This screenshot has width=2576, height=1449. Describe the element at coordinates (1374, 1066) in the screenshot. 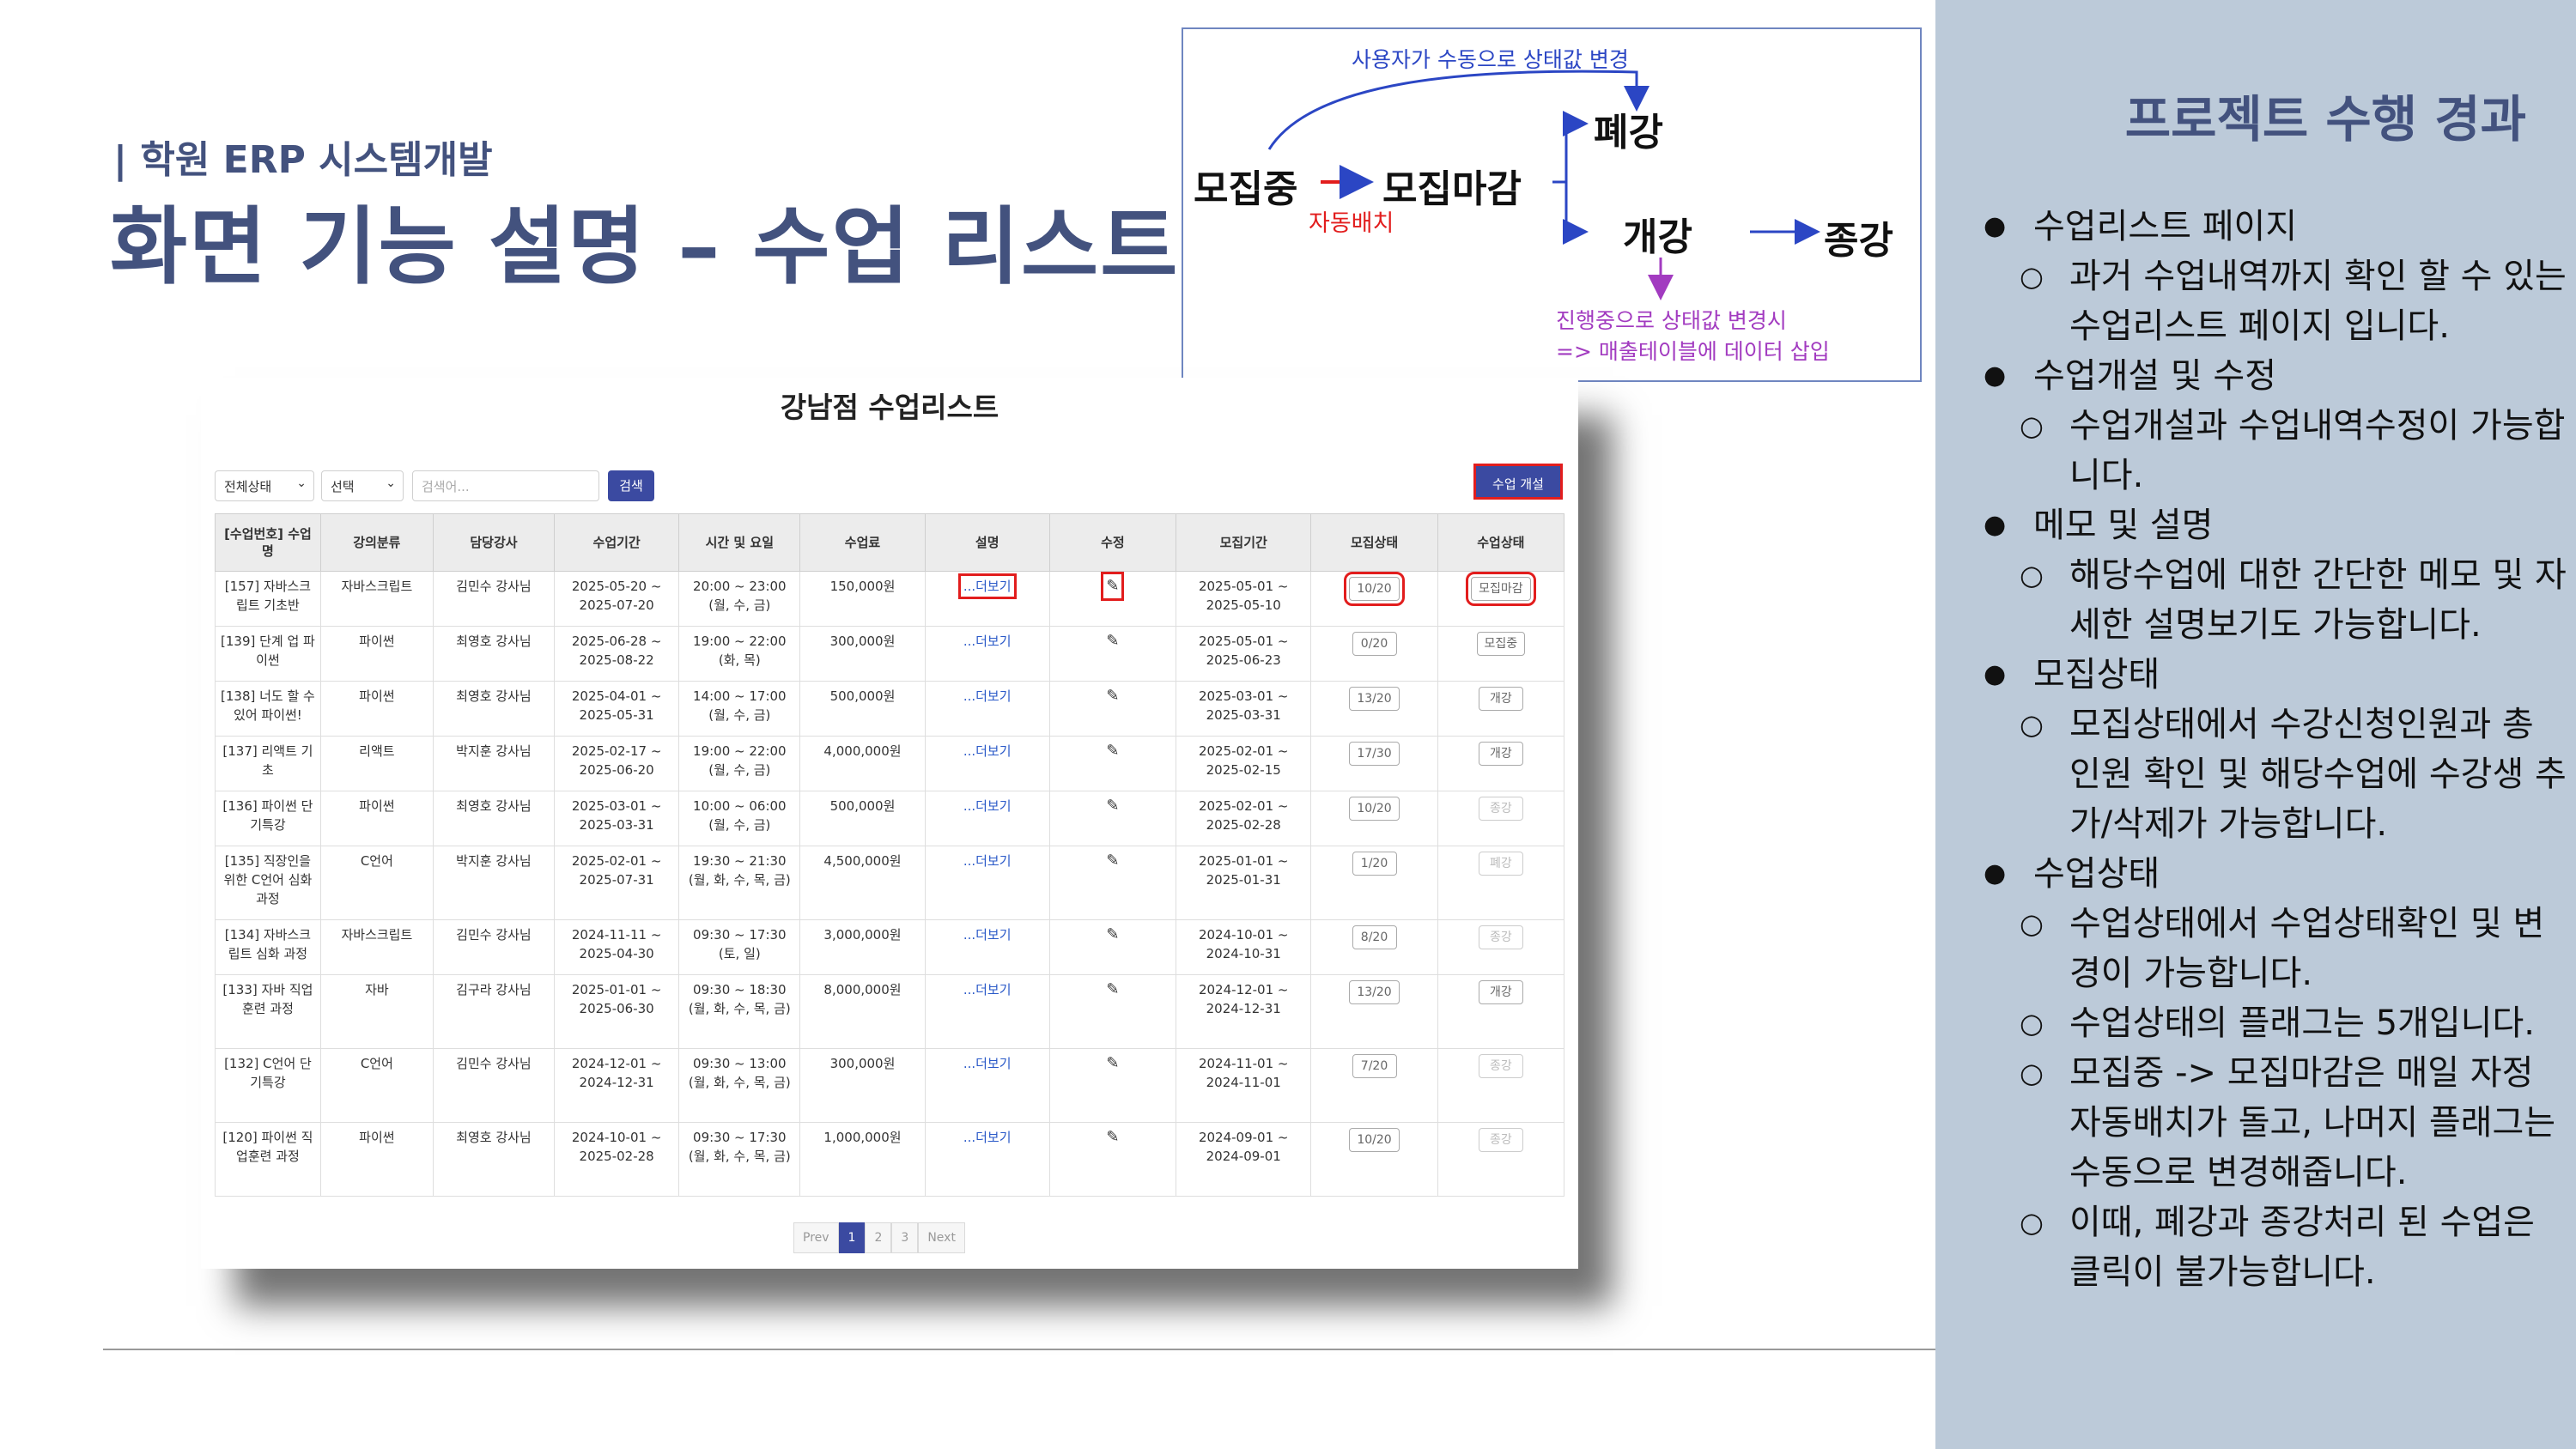

I see `recruit-status-badge: 7/20` at that location.